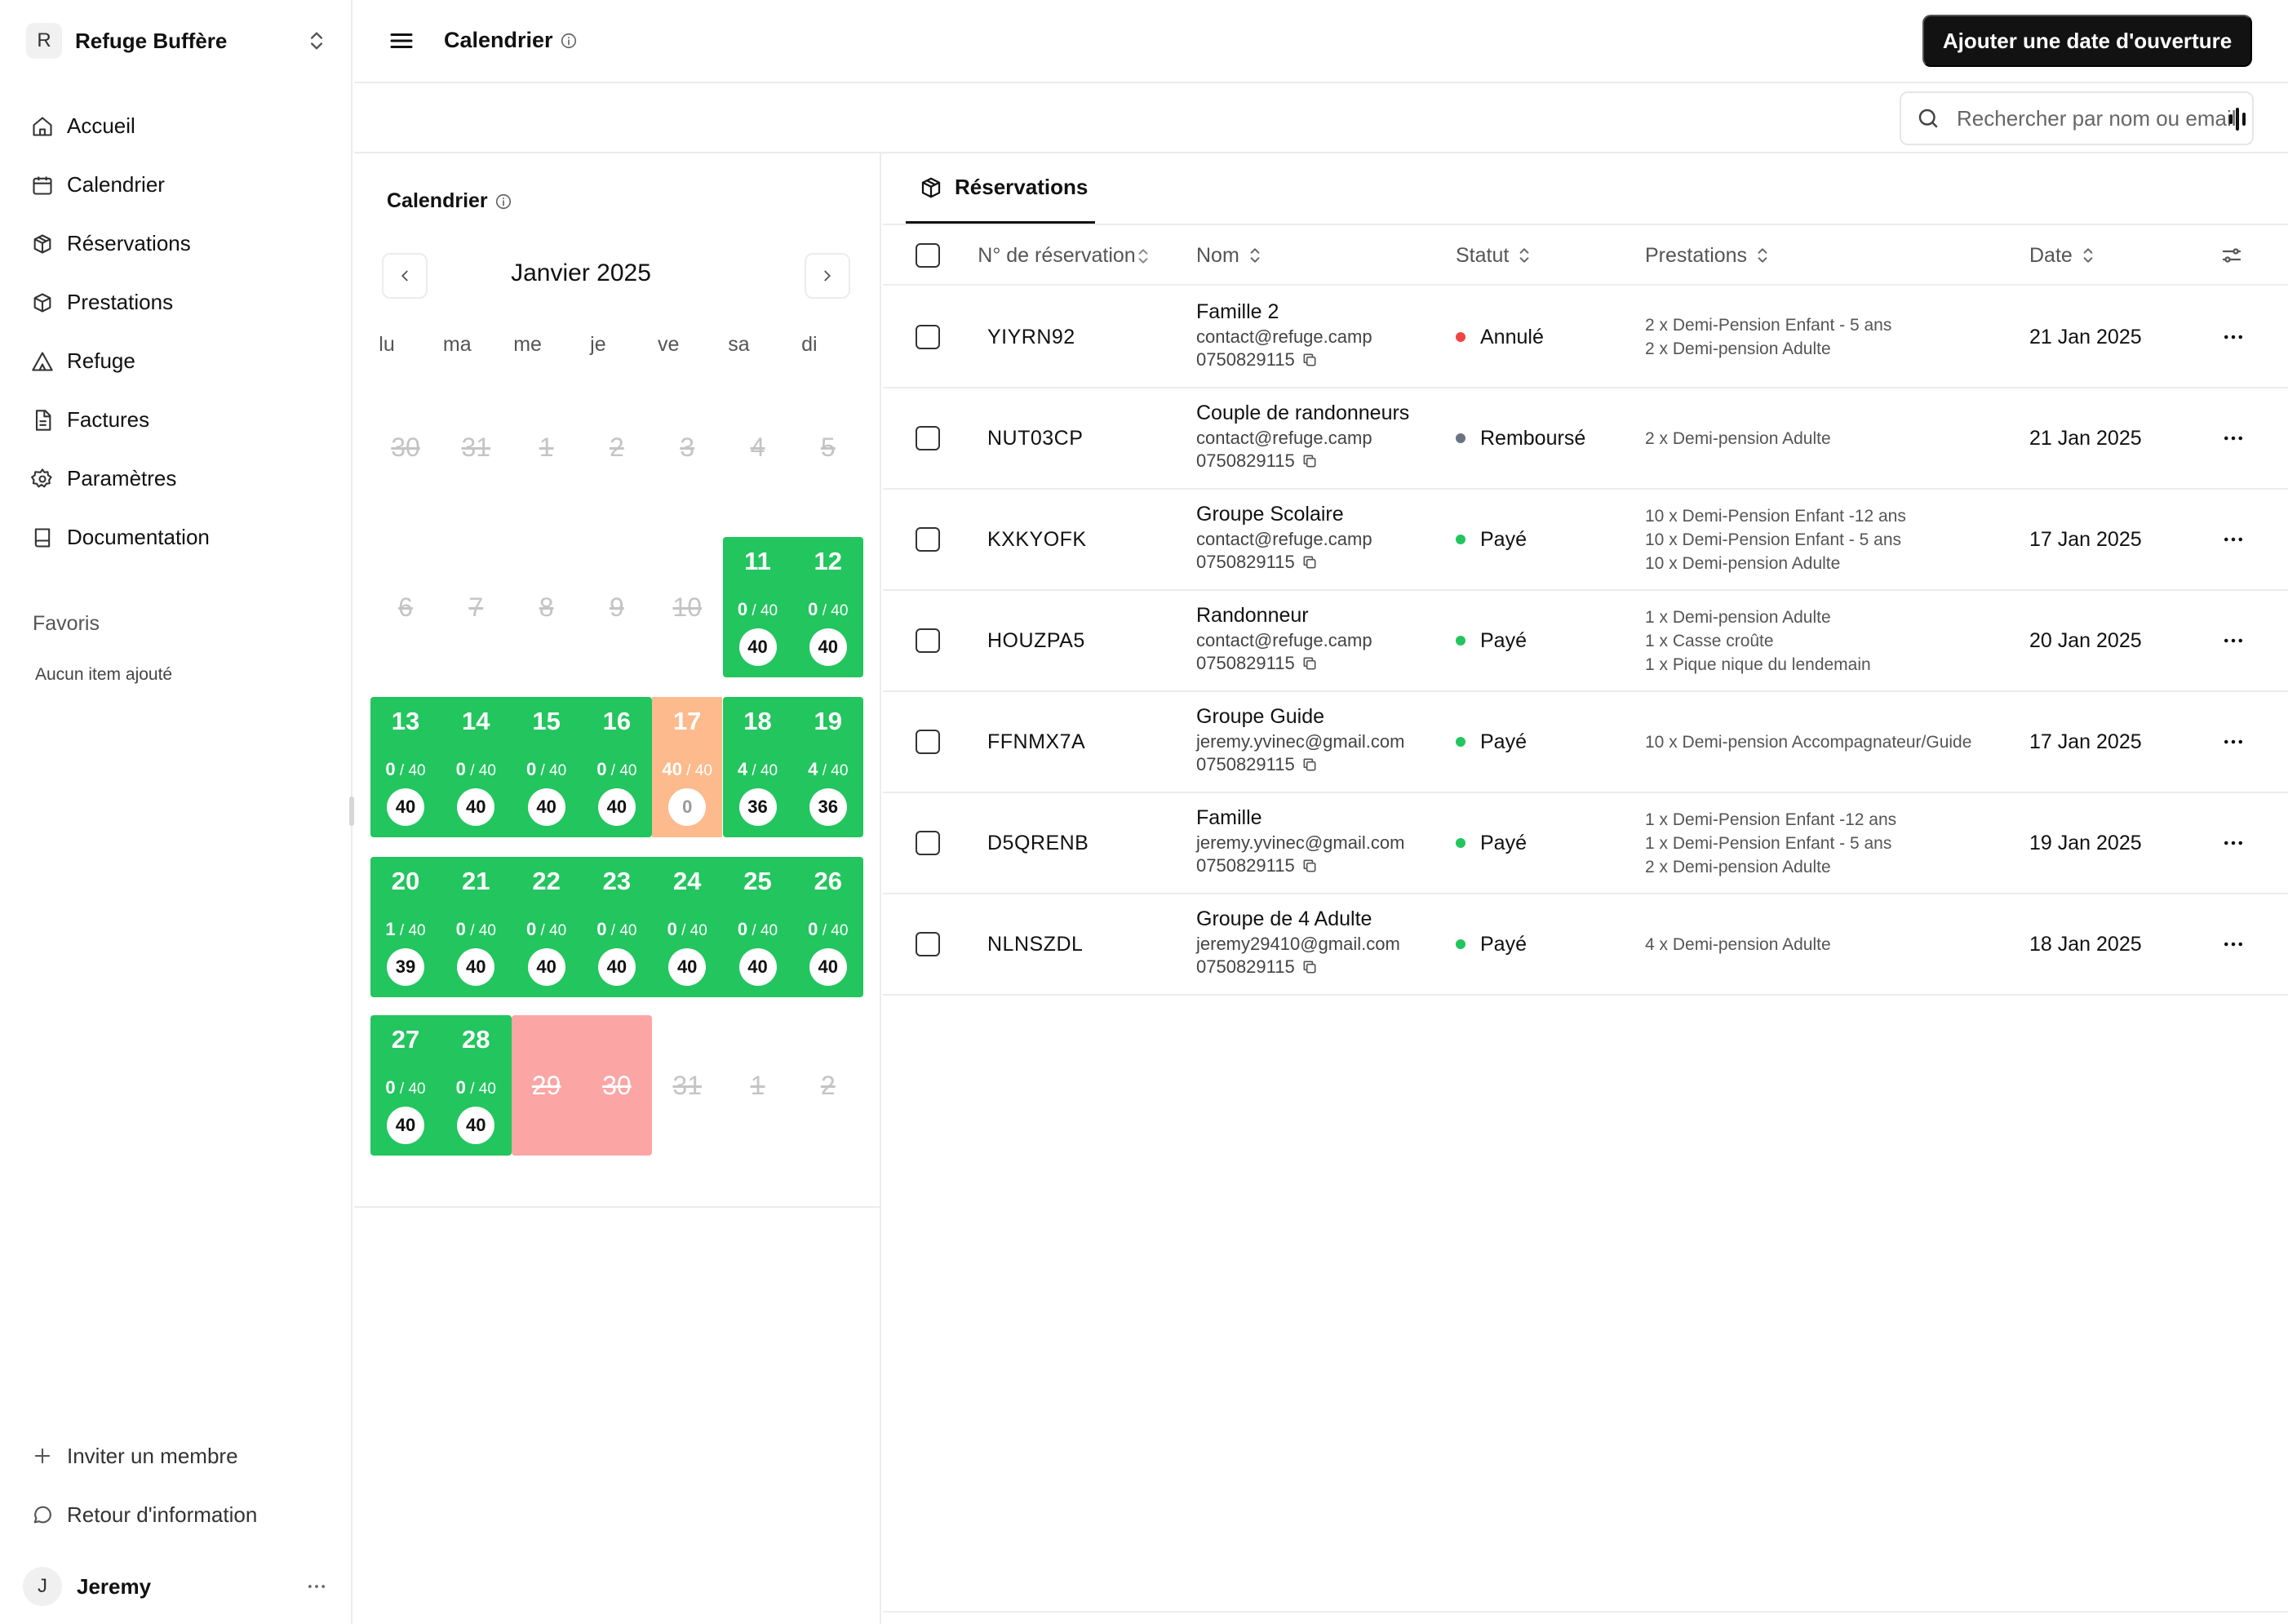 This screenshot has width=2288, height=1624. Describe the element at coordinates (687, 767) in the screenshot. I see `calendar-day: 17 40 / 40 0` at that location.